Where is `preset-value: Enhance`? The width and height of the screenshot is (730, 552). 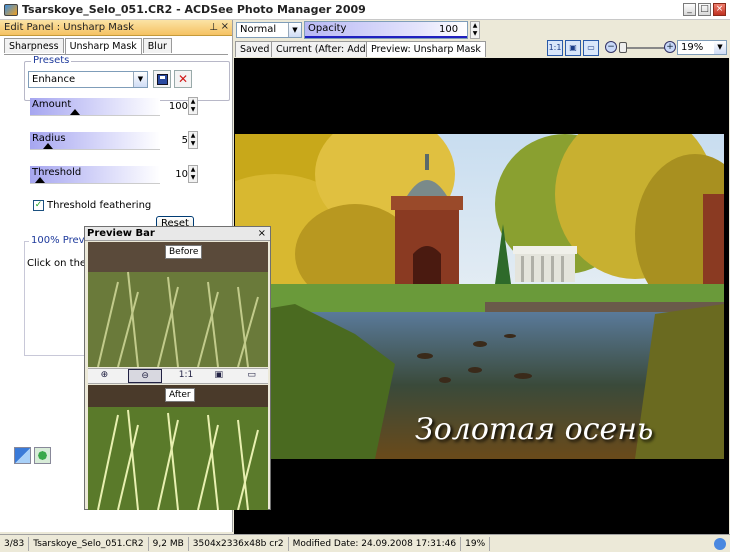 preset-value: Enhance is located at coordinates (54, 79).